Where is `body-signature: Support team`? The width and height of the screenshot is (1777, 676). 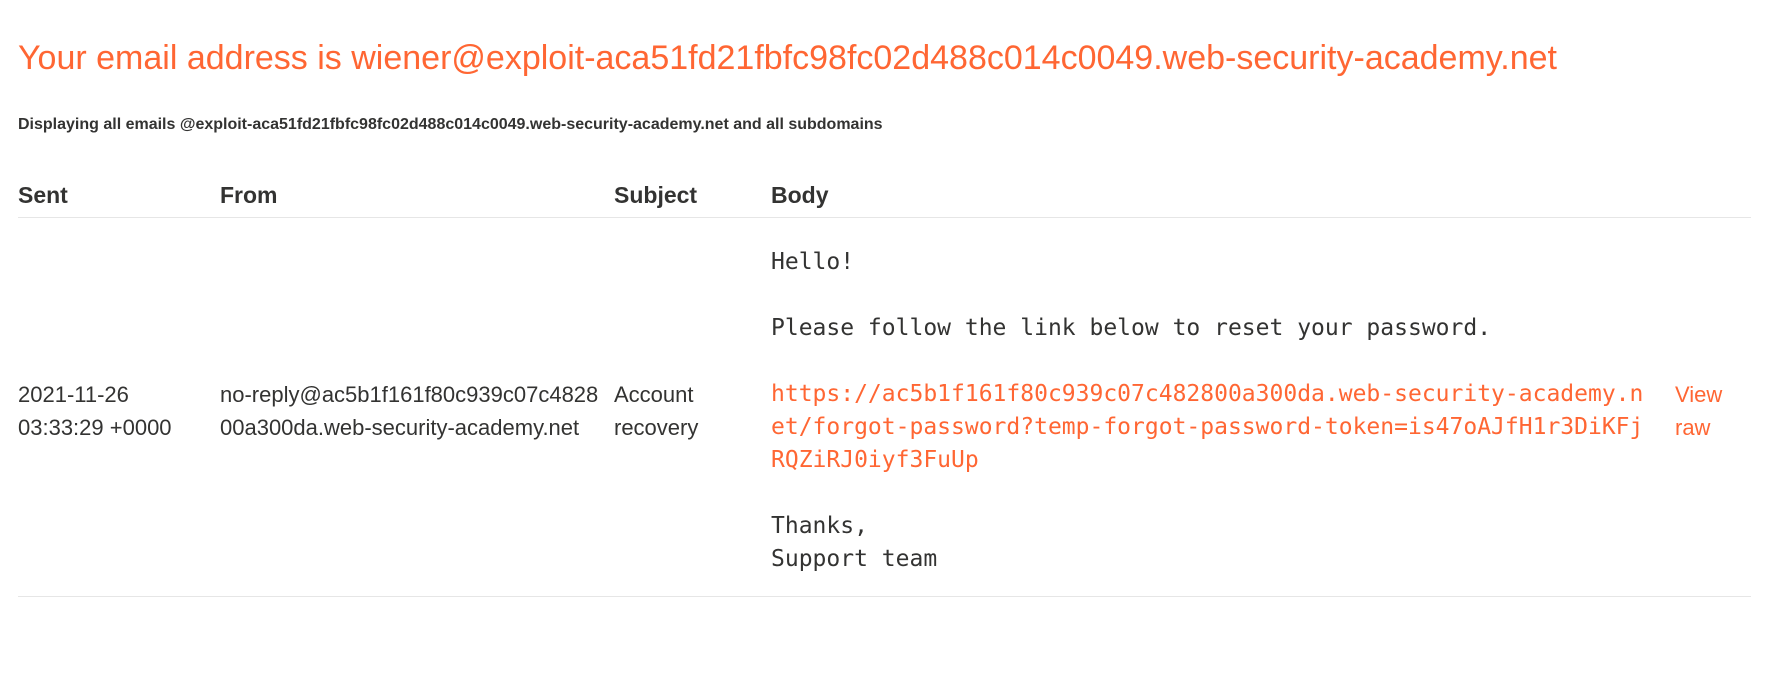
body-signature: Support team is located at coordinates (854, 559).